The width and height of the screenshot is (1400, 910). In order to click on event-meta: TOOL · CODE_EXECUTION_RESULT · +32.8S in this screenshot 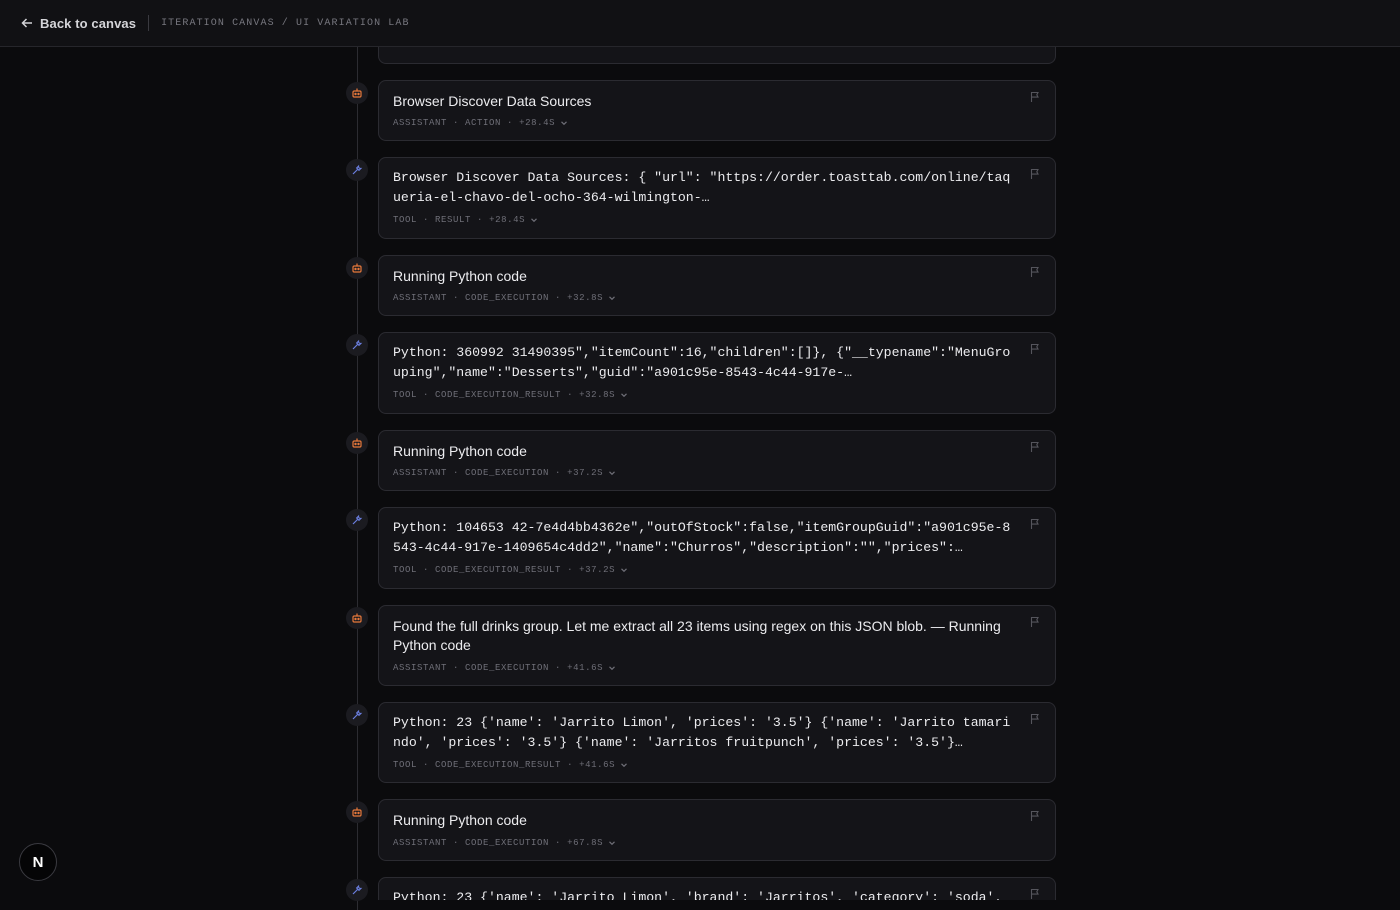, I will do `click(511, 395)`.